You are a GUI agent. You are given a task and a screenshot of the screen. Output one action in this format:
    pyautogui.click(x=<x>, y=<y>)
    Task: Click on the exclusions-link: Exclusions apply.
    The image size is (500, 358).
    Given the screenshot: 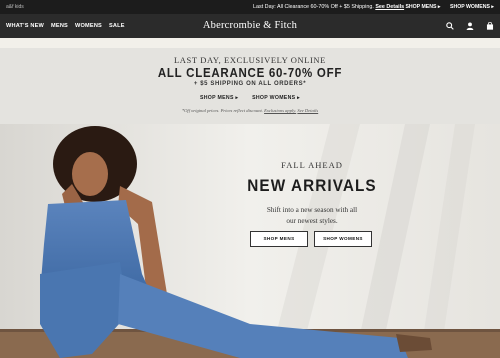 What is the action you would take?
    pyautogui.click(x=280, y=110)
    